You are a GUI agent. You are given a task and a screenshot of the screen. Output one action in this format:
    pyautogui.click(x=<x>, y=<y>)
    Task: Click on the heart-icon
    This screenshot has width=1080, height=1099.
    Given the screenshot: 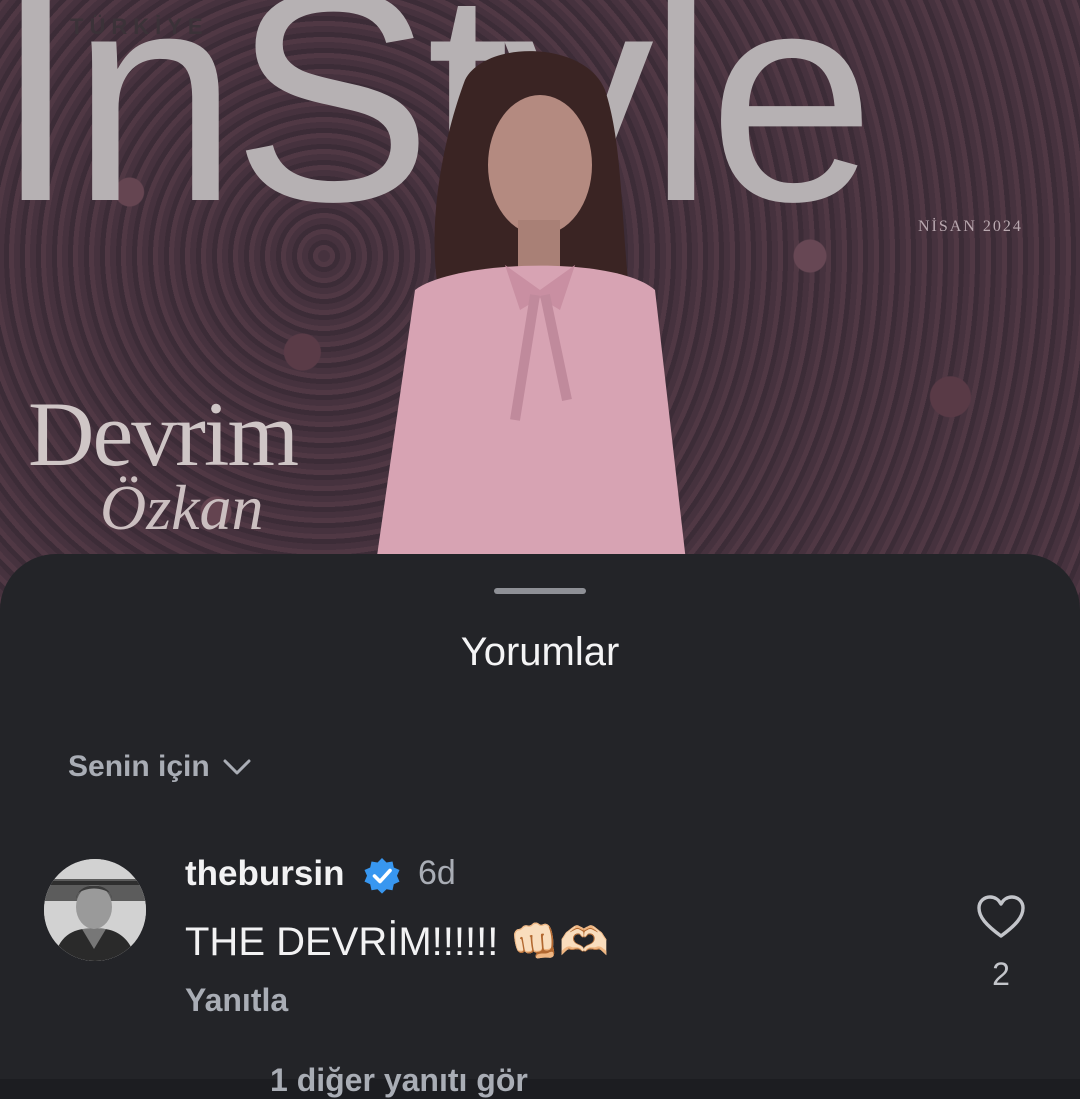 What is the action you would take?
    pyautogui.click(x=1001, y=917)
    